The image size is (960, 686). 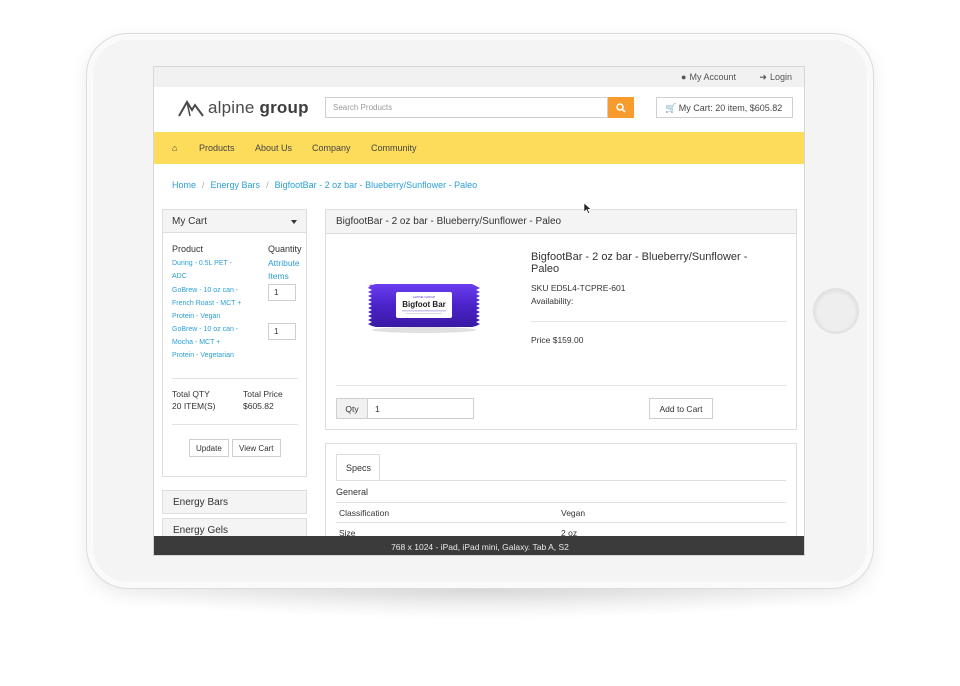 What do you see at coordinates (194, 406) in the screenshot?
I see `total-qty-value: 20 ITEM(S)` at bounding box center [194, 406].